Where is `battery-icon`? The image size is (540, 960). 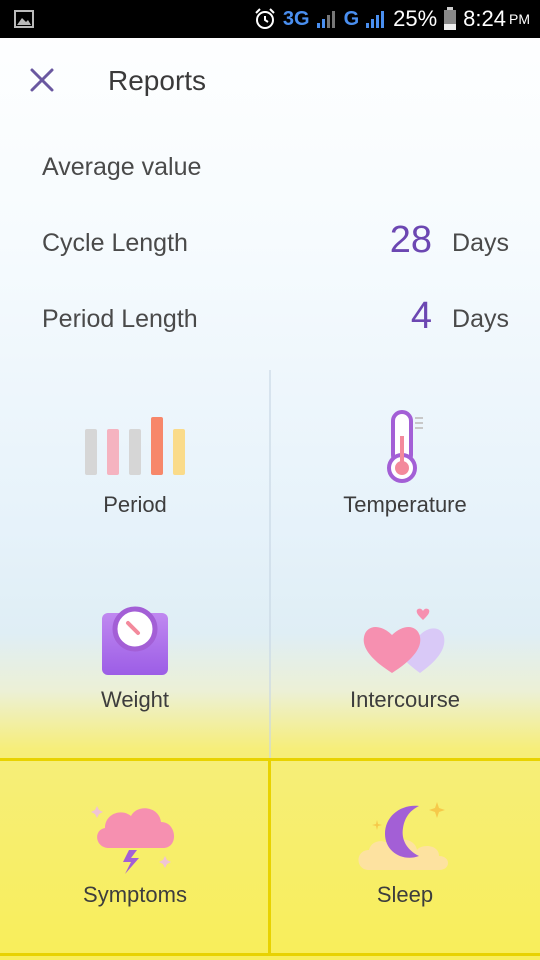
battery-icon is located at coordinates (450, 18).